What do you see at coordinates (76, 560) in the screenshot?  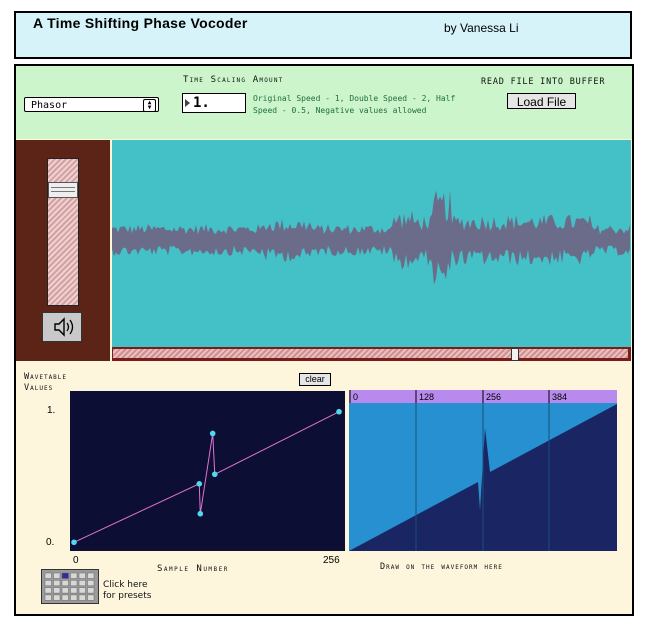 I see `x-axis-min-label: 0` at bounding box center [76, 560].